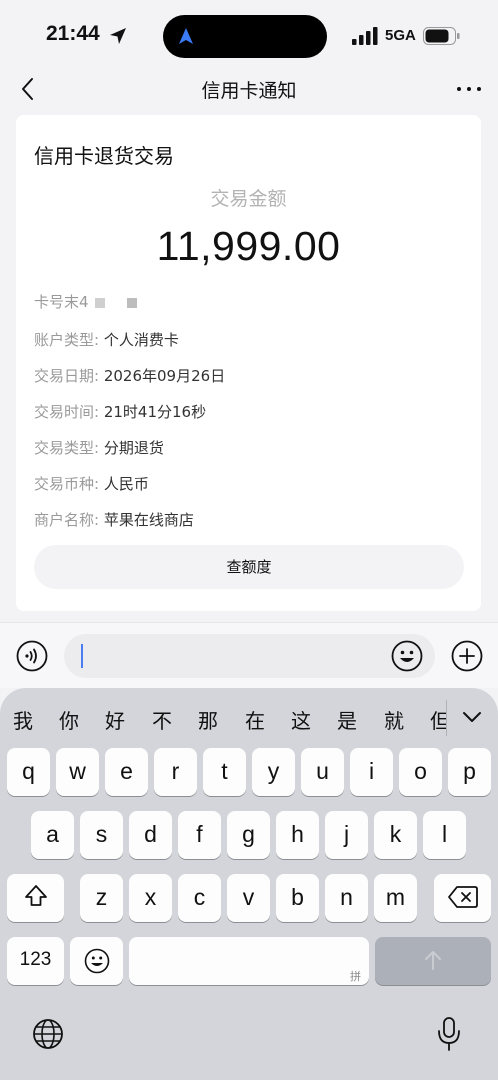 The height and width of the screenshot is (1080, 498). I want to click on row-label: 交易币种:, so click(67, 484).